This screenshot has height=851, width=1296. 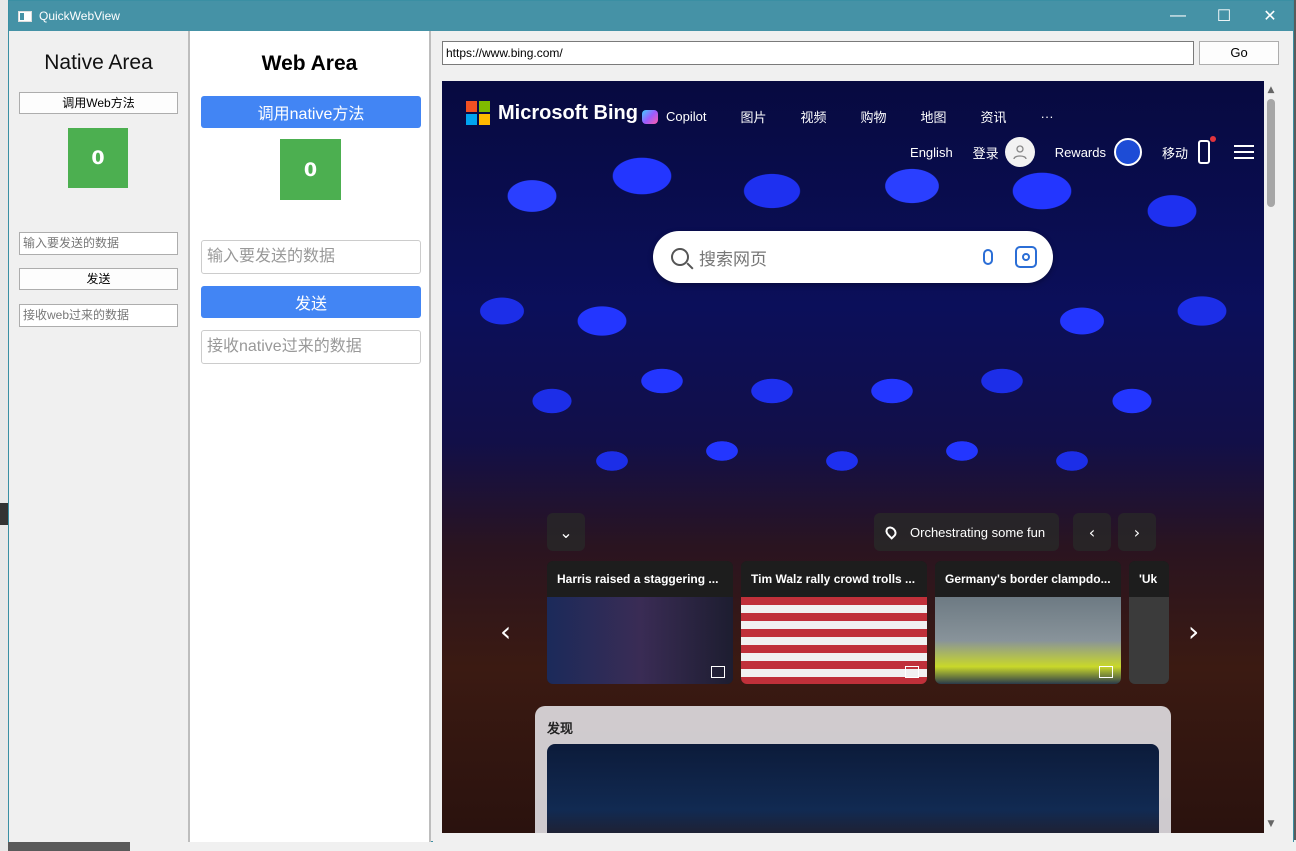 What do you see at coordinates (1174, 153) in the screenshot?
I see `mobile-label: 移动` at bounding box center [1174, 153].